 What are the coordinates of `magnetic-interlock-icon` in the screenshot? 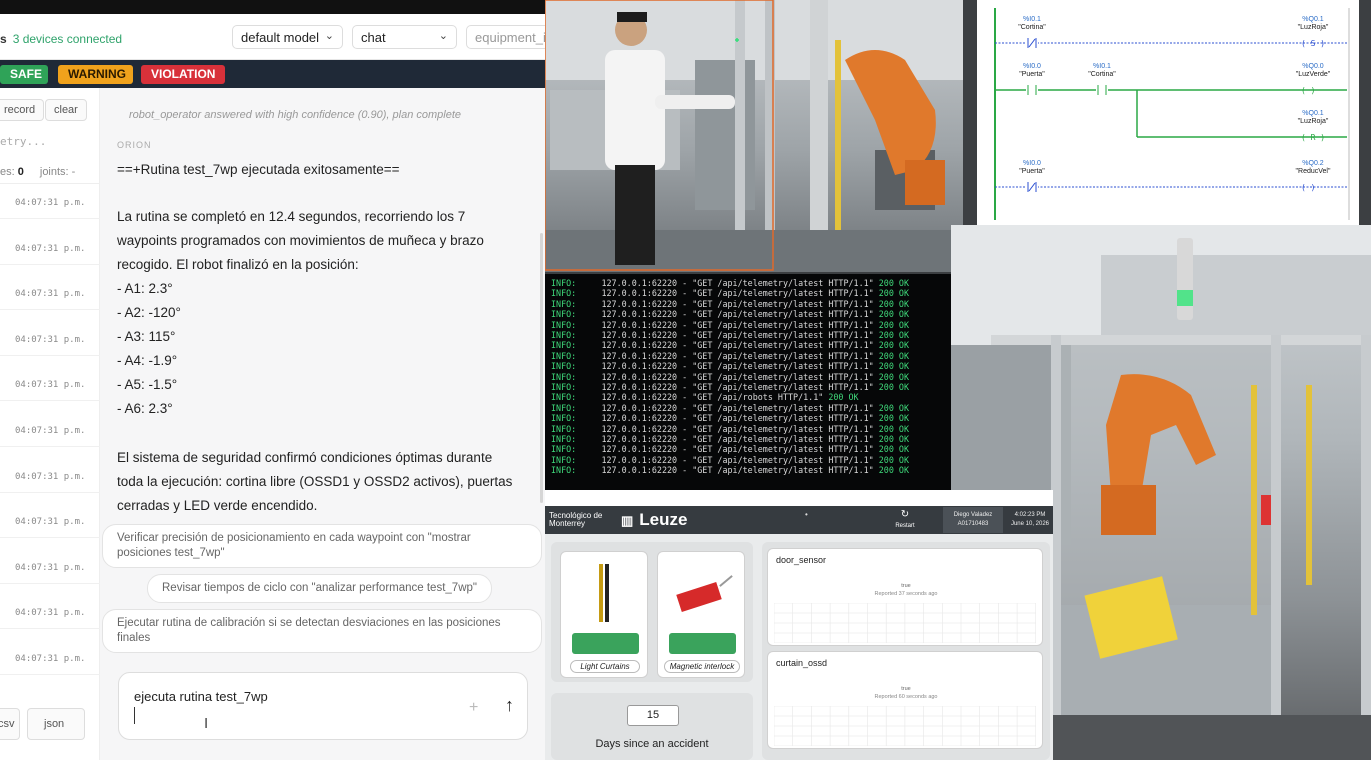 It's located at (699, 597).